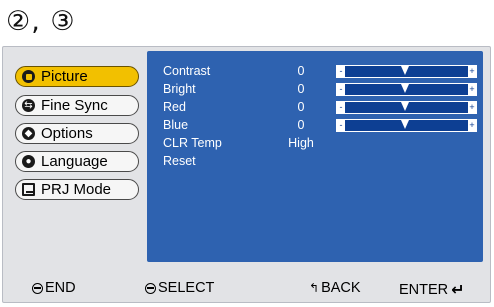 This screenshot has width=494, height=307. What do you see at coordinates (150, 288) in the screenshot?
I see `select-key-icon` at bounding box center [150, 288].